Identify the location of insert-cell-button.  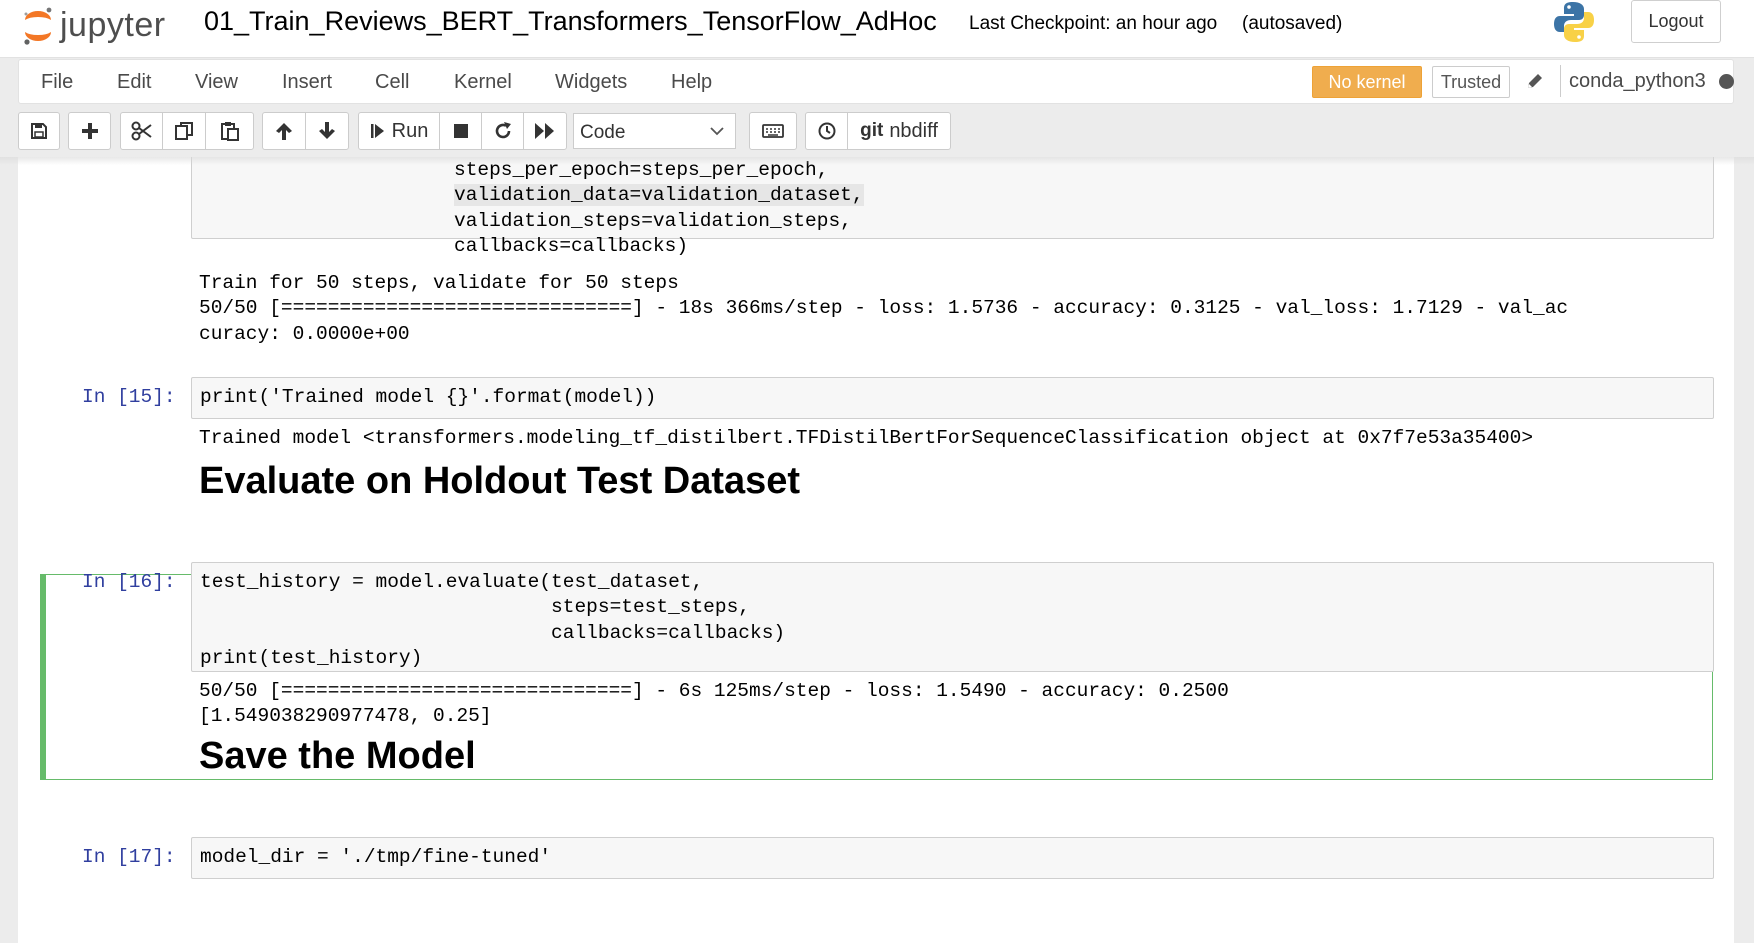
(89, 131).